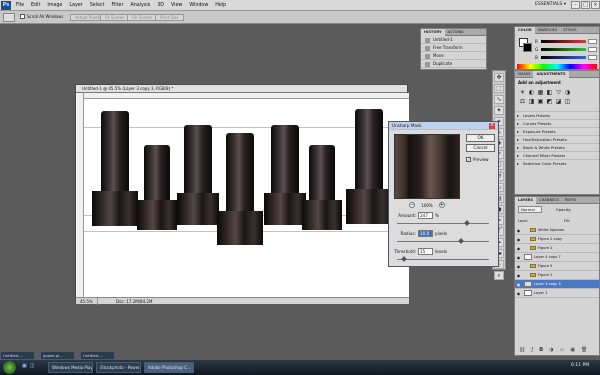  I want to click on layer-row: ◉ Layer 1, so click(557, 293).